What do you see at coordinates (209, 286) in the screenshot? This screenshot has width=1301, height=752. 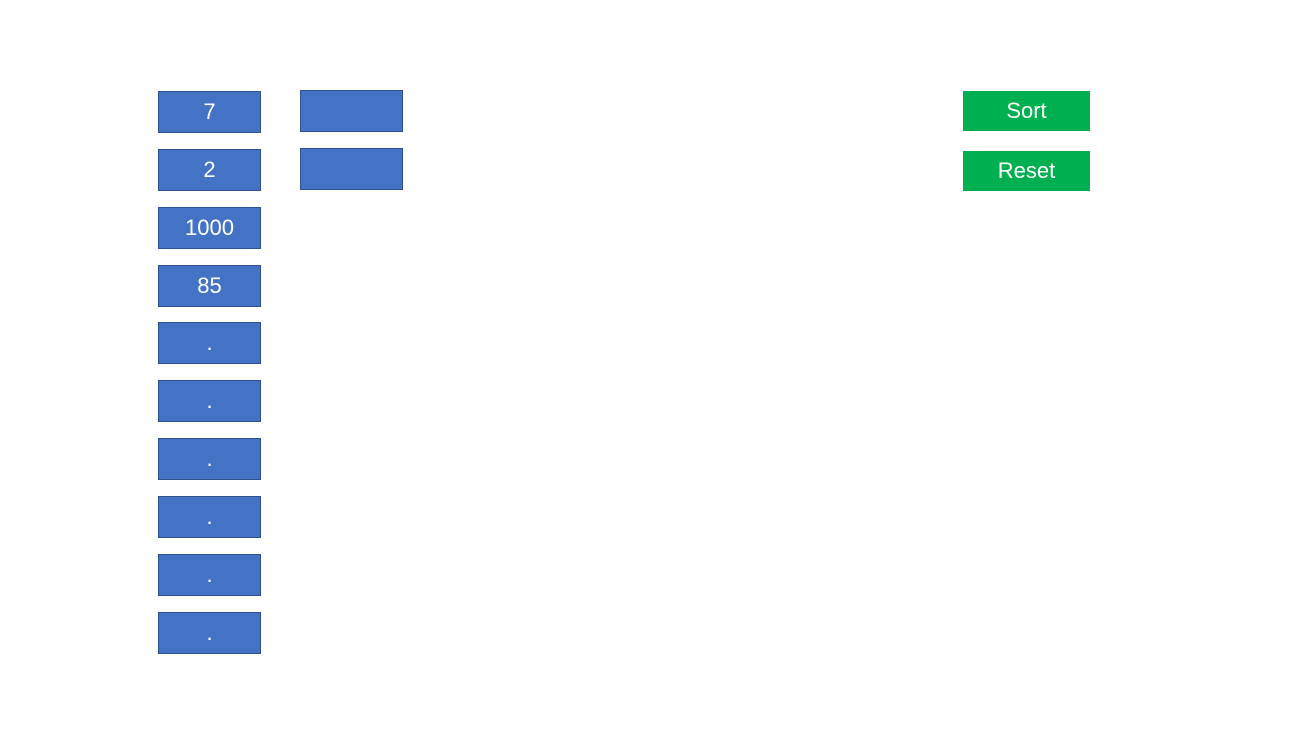 I see `input-cell: 85` at bounding box center [209, 286].